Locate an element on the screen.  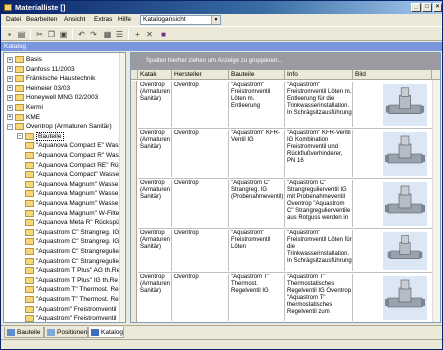
column-header-bild: Bild is located at coordinates (392, 75).